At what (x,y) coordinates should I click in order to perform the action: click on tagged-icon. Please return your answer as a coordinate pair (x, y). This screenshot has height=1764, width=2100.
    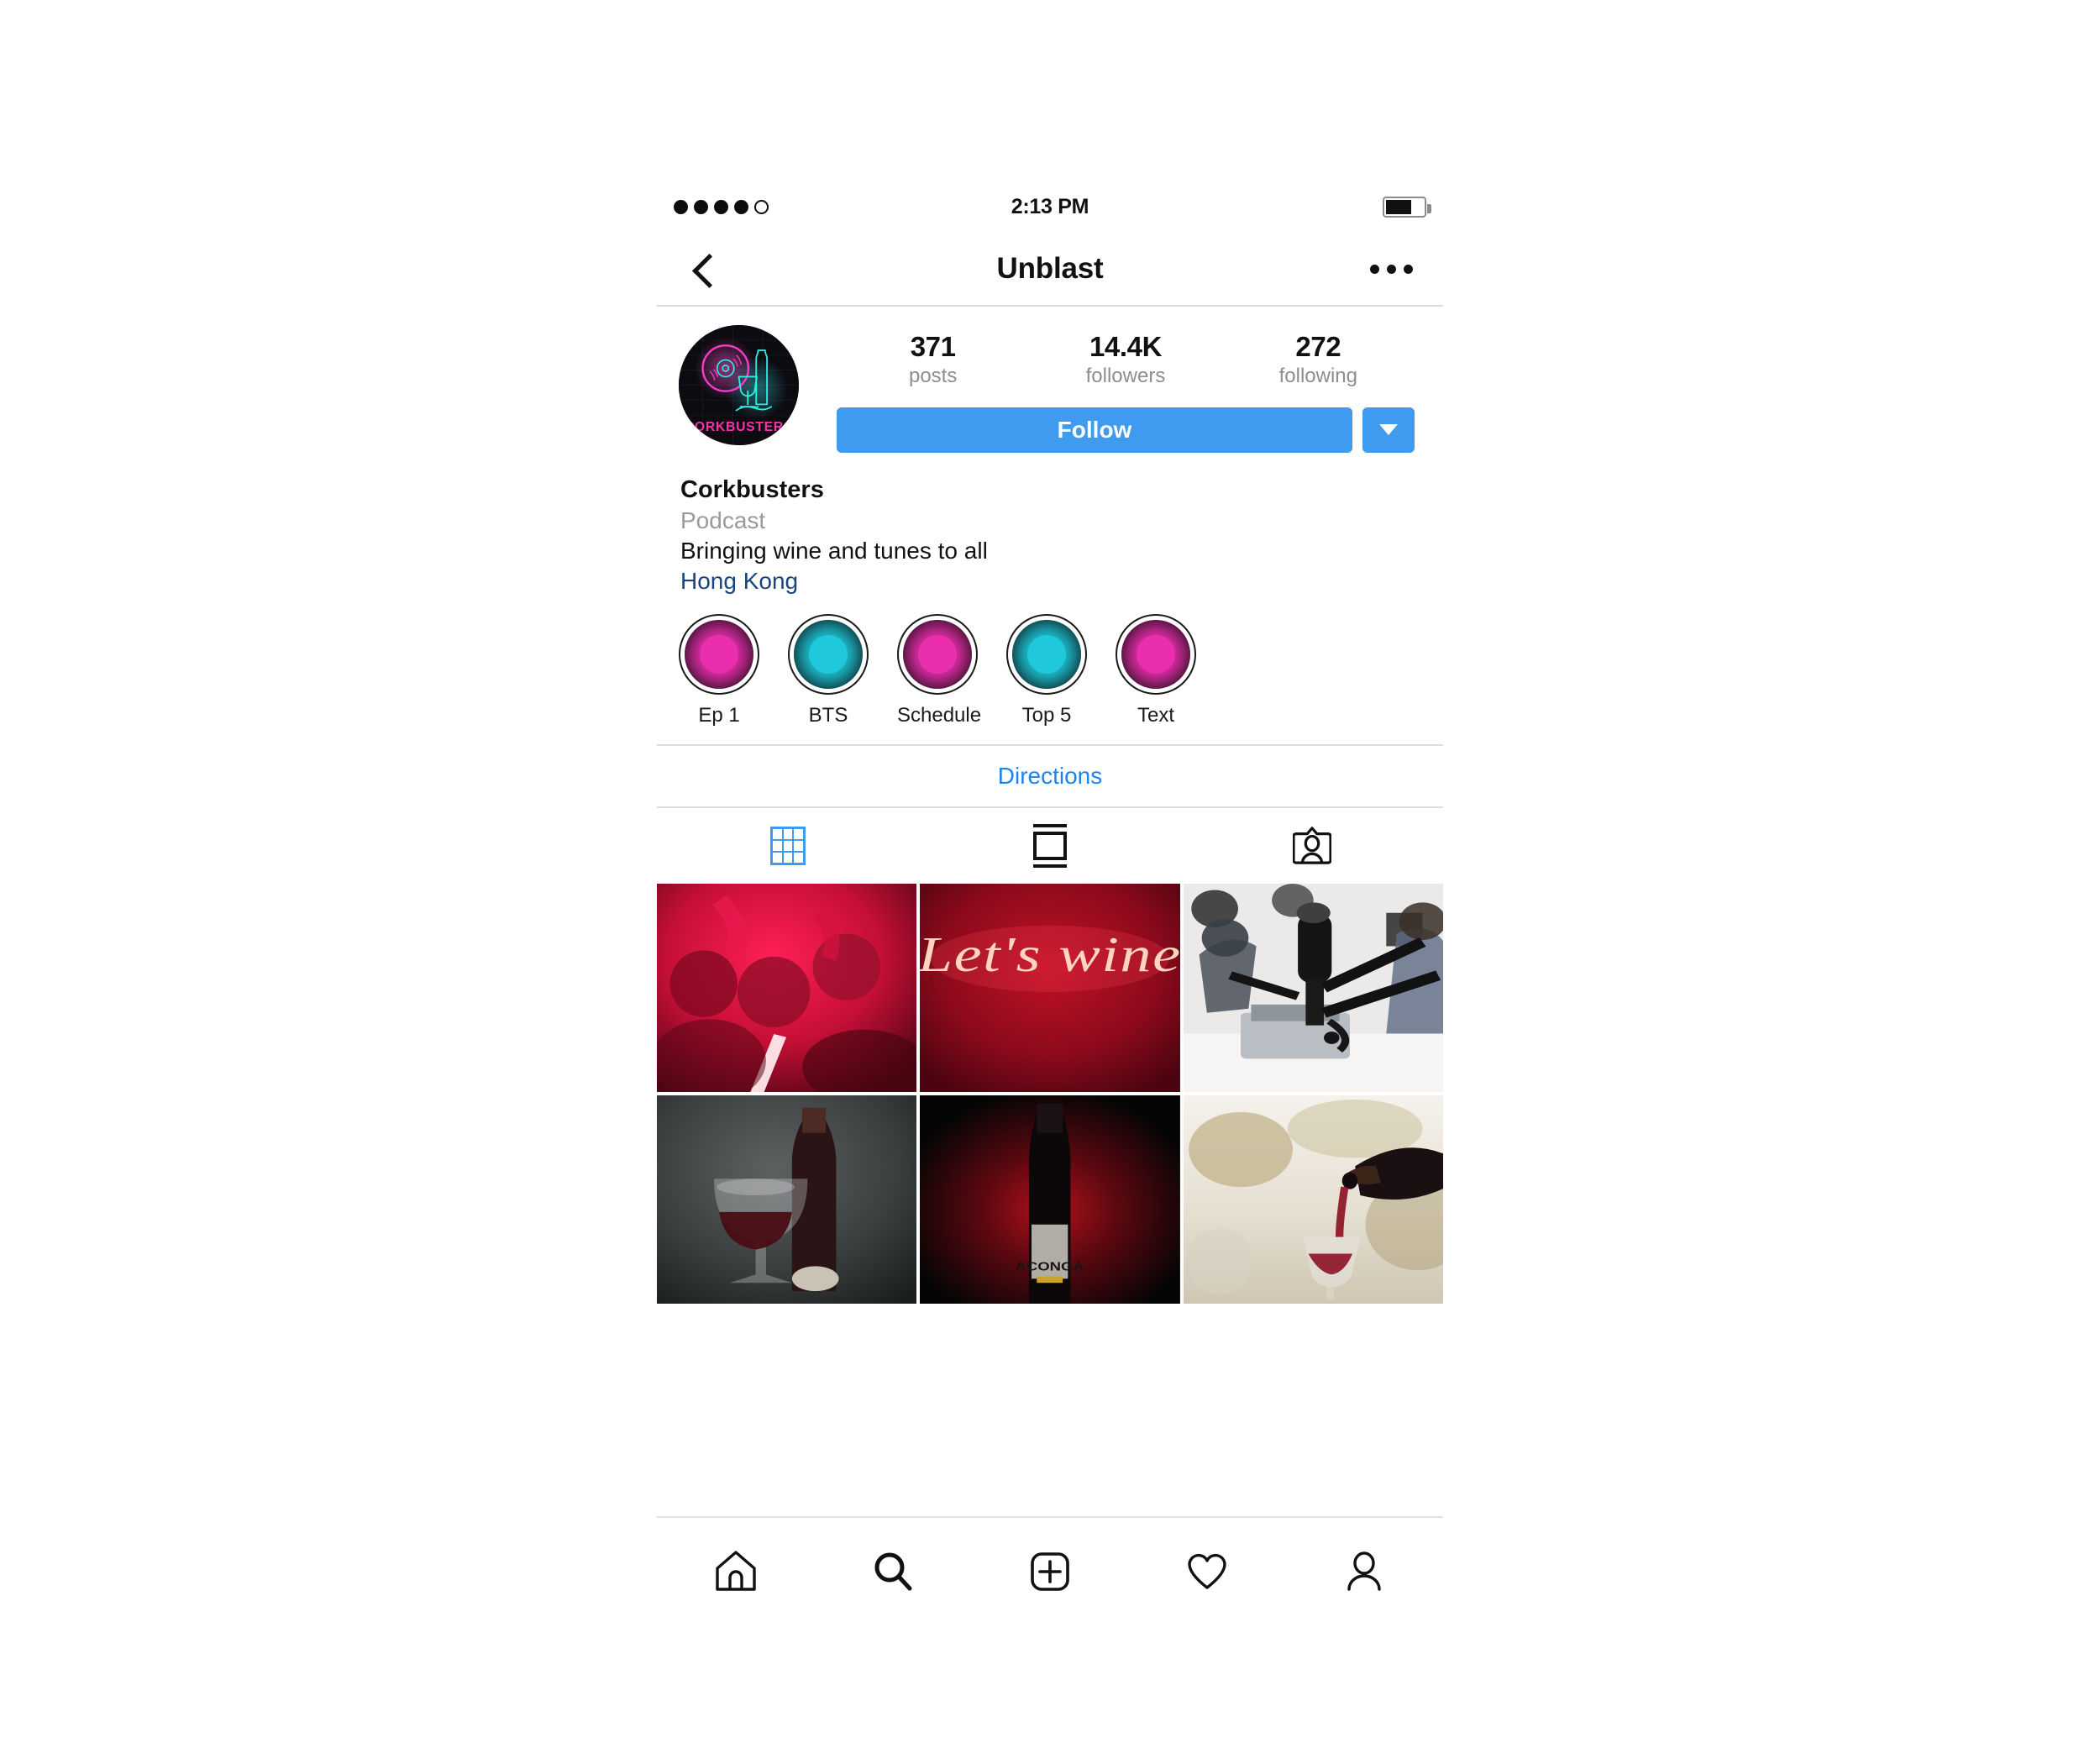
    Looking at the image, I should click on (1312, 846).